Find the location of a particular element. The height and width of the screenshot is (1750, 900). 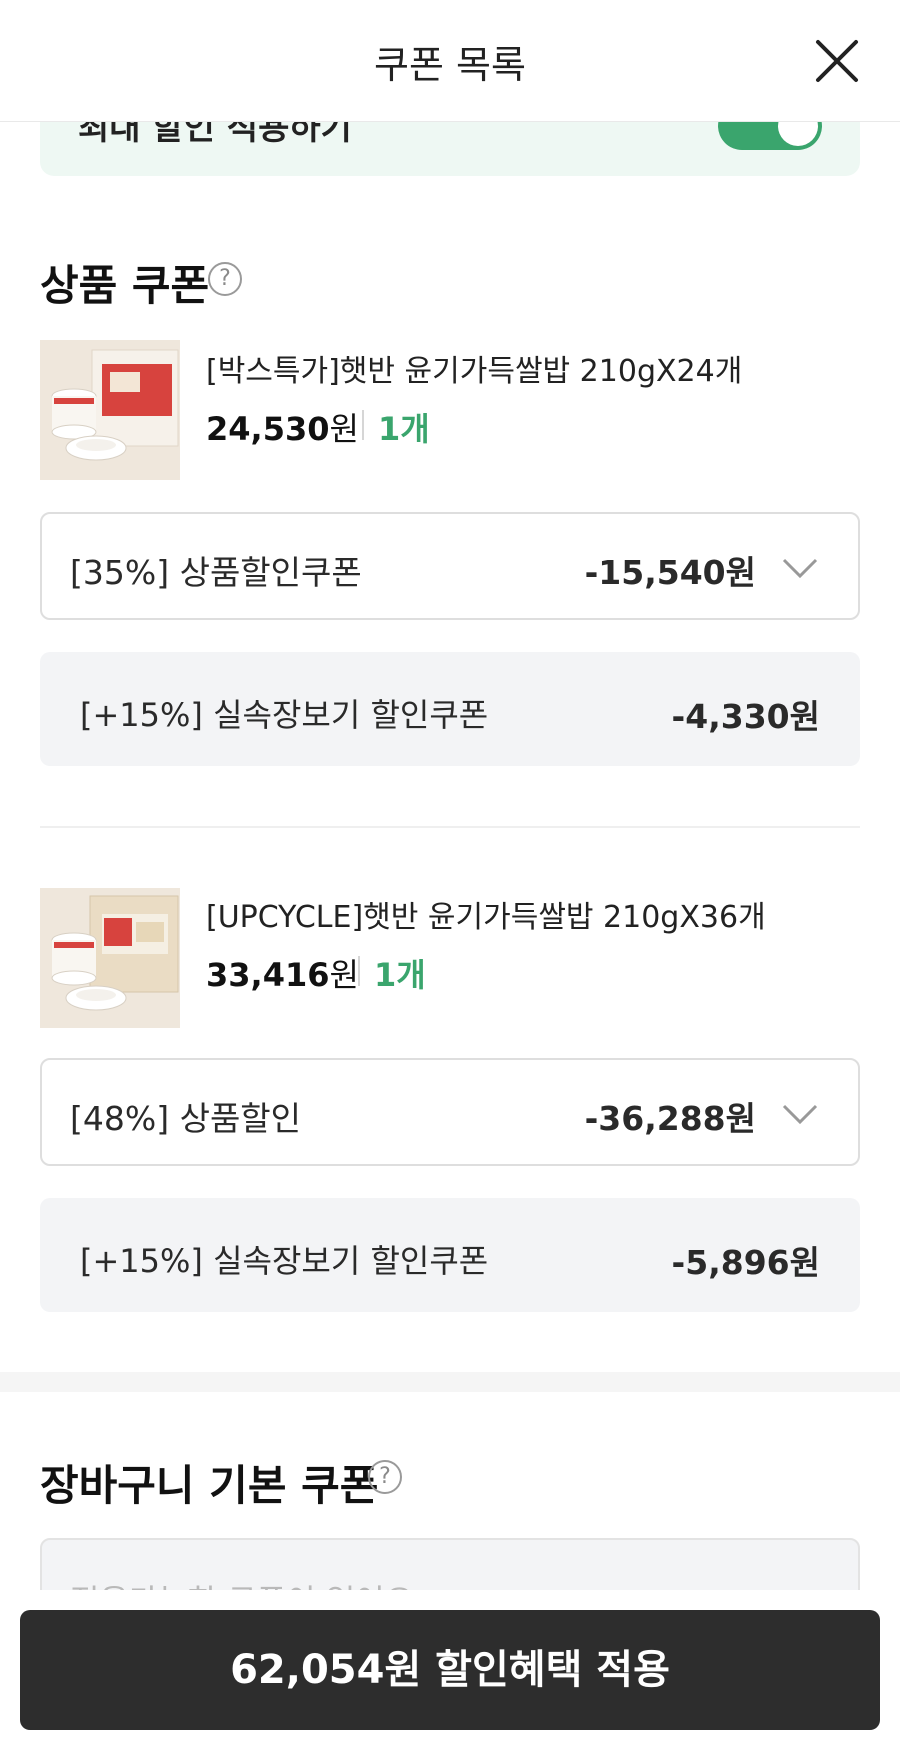

extra-coupon-row: [+15%] 실속장보기 할인쿠폰 -5,896원 is located at coordinates (450, 1255).